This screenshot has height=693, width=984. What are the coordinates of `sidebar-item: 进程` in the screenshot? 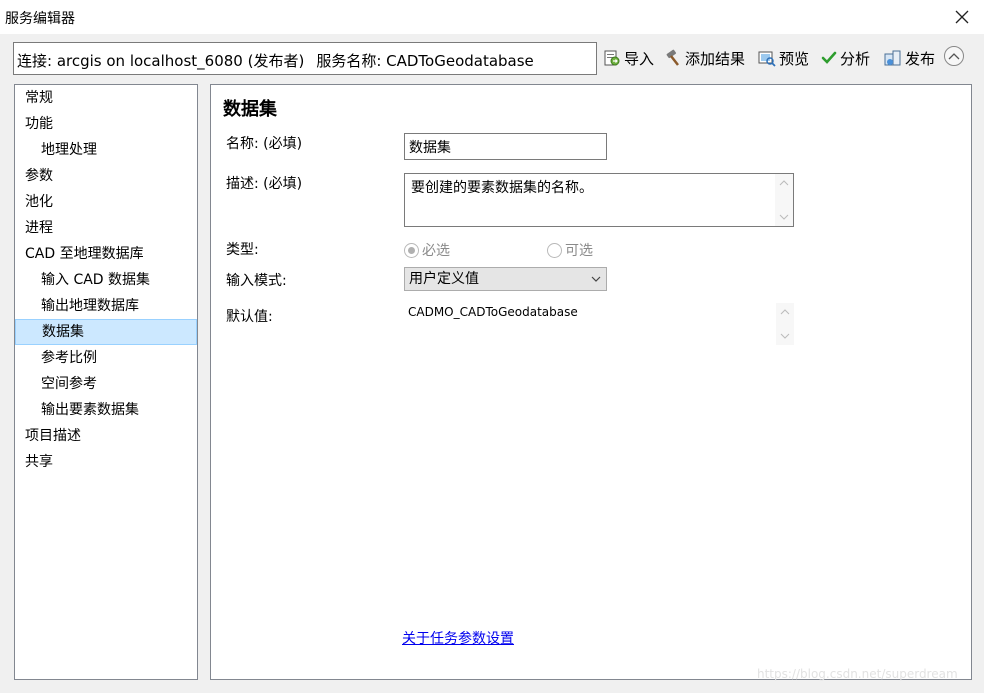 It's located at (106, 228).